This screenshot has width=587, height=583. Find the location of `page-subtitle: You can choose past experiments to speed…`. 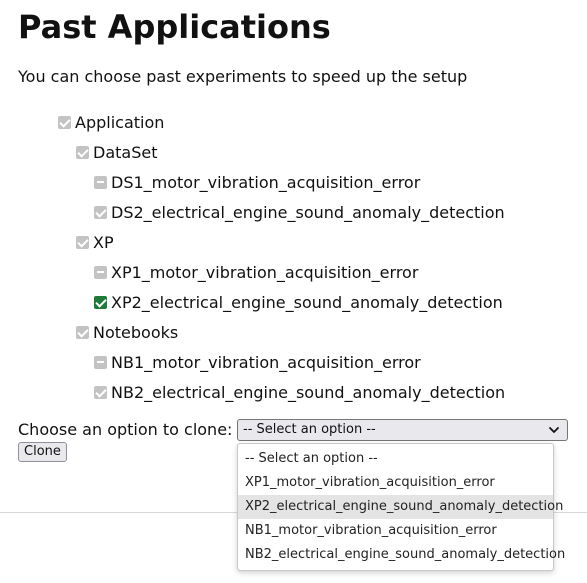

page-subtitle: You can choose past experiments to speed… is located at coordinates (243, 76).